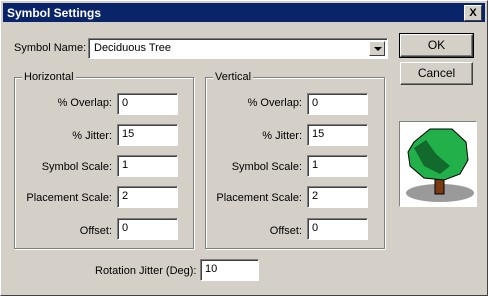 This screenshot has width=488, height=296. Describe the element at coordinates (133, 48) in the screenshot. I see `symbol-name-value: Deciduous Tree` at that location.